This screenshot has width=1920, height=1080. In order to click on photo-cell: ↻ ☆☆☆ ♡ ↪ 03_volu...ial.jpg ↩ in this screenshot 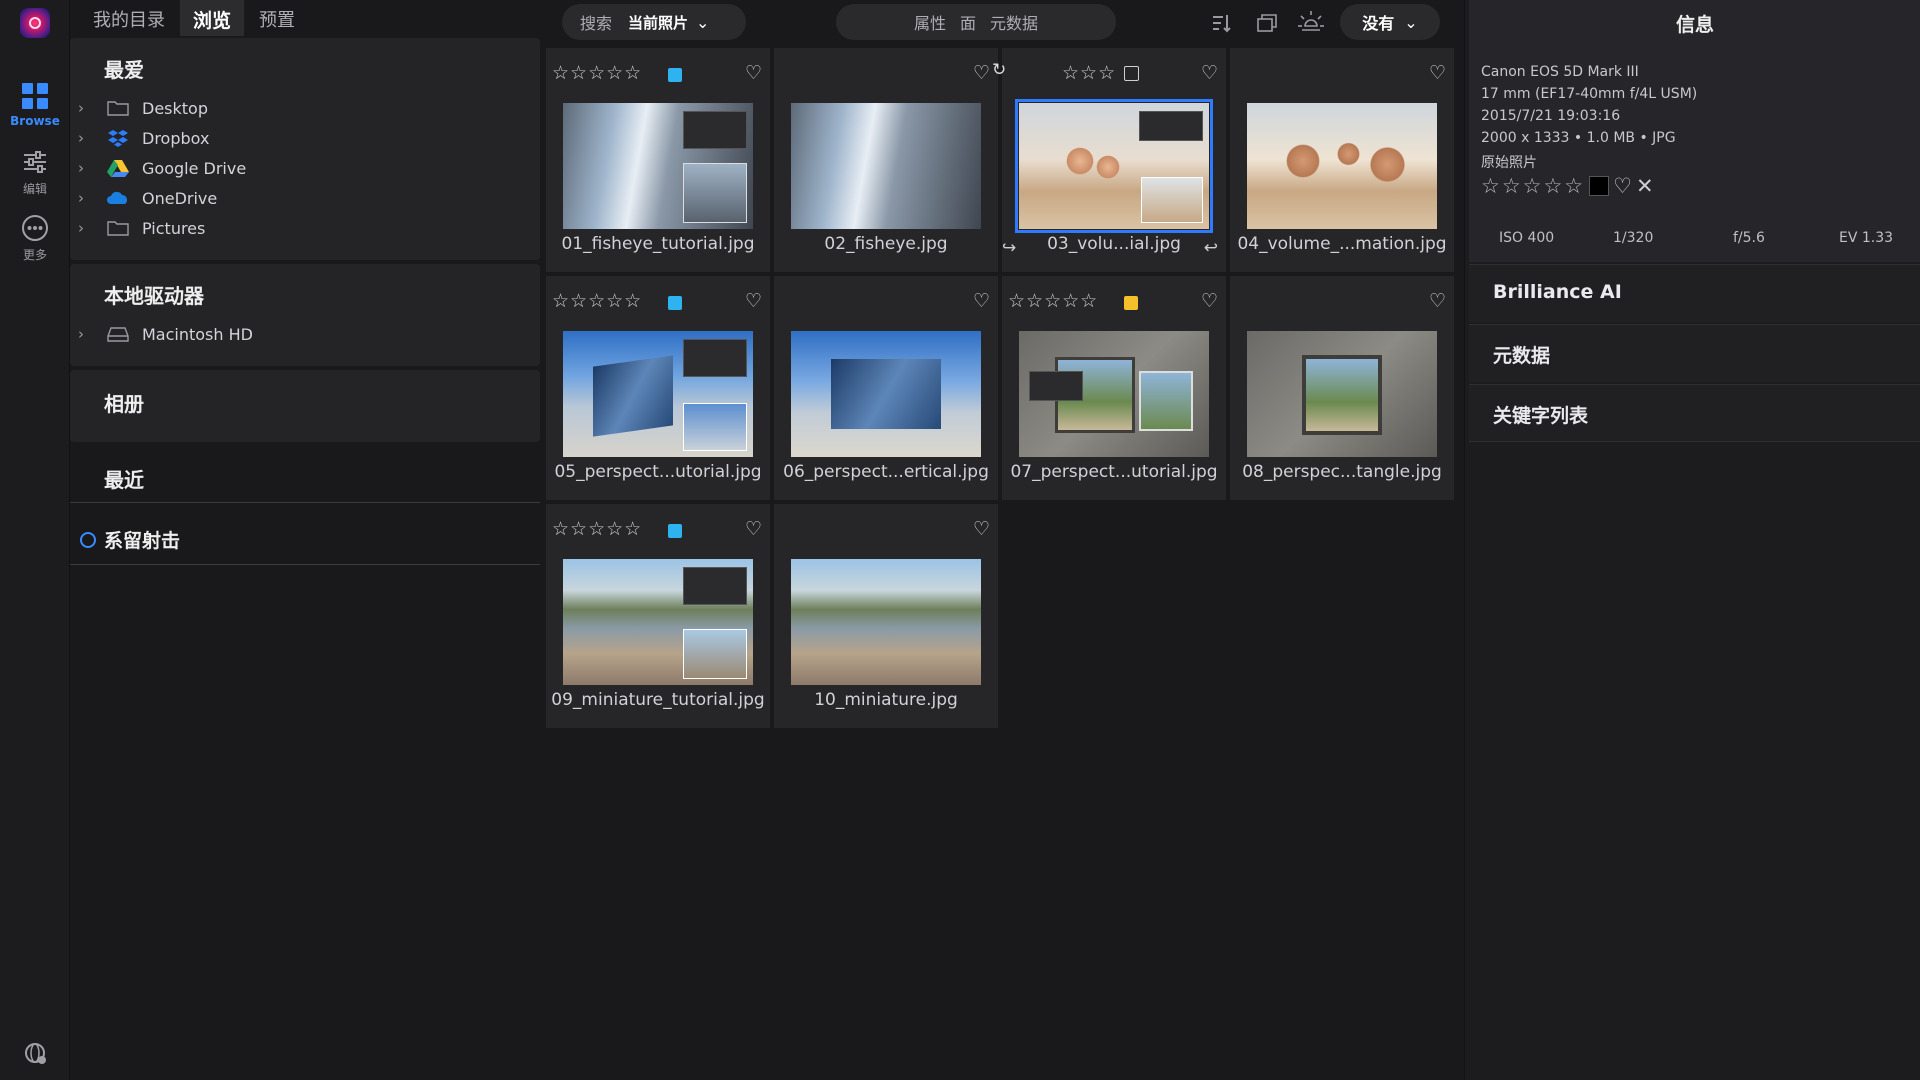, I will do `click(1109, 160)`.